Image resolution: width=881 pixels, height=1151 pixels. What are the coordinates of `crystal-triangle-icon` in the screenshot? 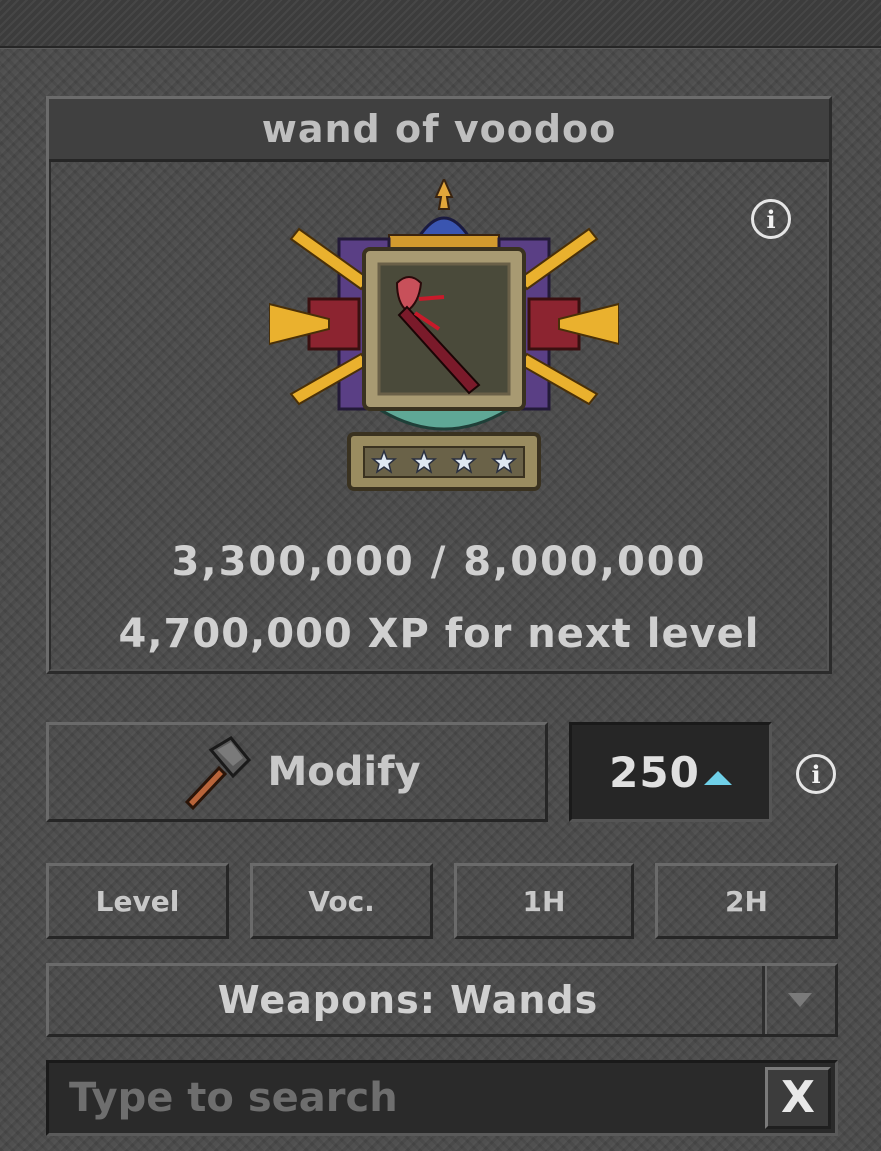 It's located at (717, 778).